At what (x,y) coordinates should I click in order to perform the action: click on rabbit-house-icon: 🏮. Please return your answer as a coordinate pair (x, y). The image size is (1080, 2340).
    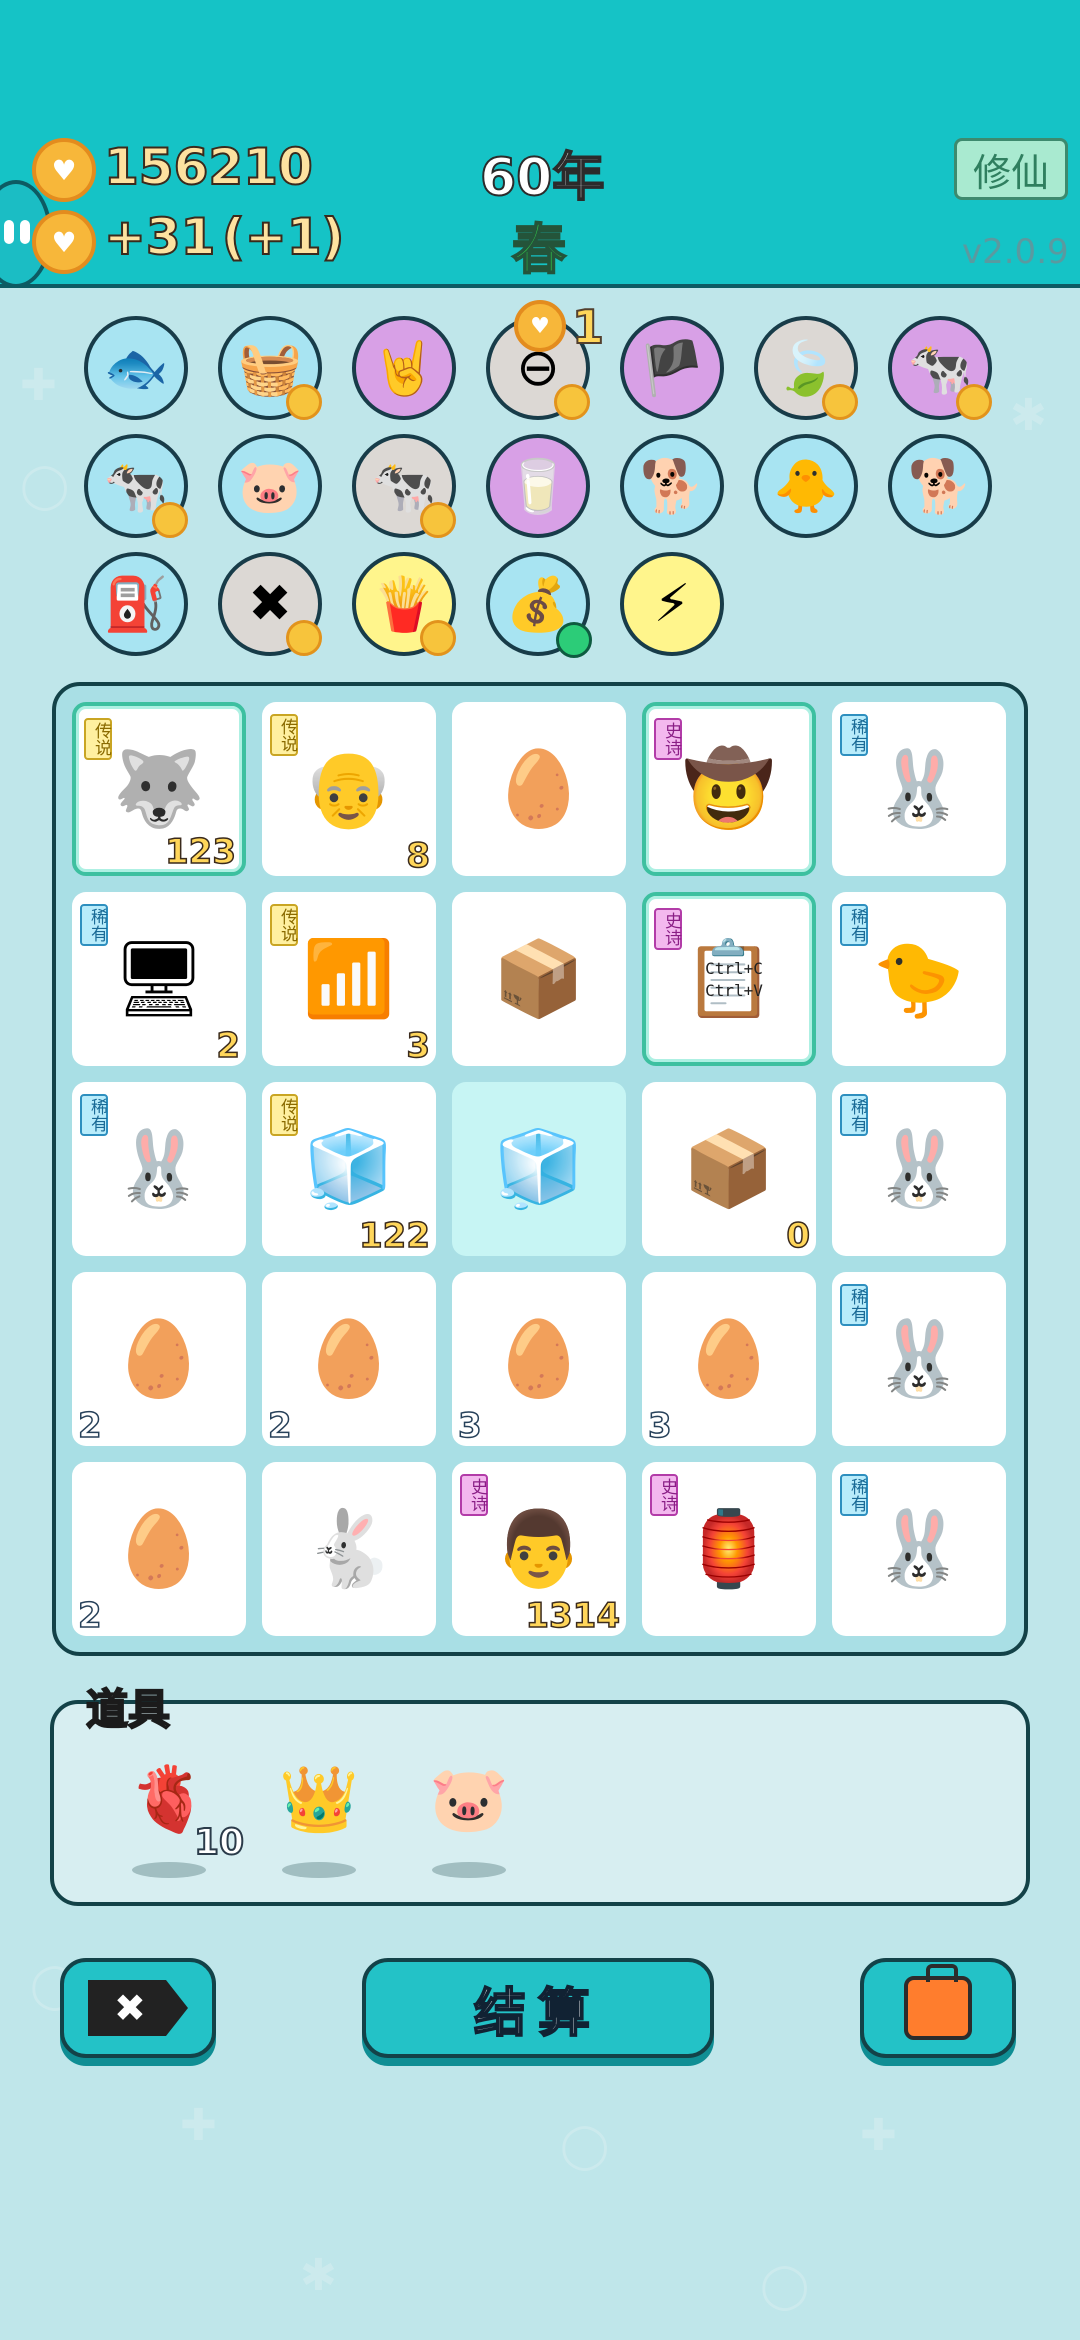
    Looking at the image, I should click on (729, 1548).